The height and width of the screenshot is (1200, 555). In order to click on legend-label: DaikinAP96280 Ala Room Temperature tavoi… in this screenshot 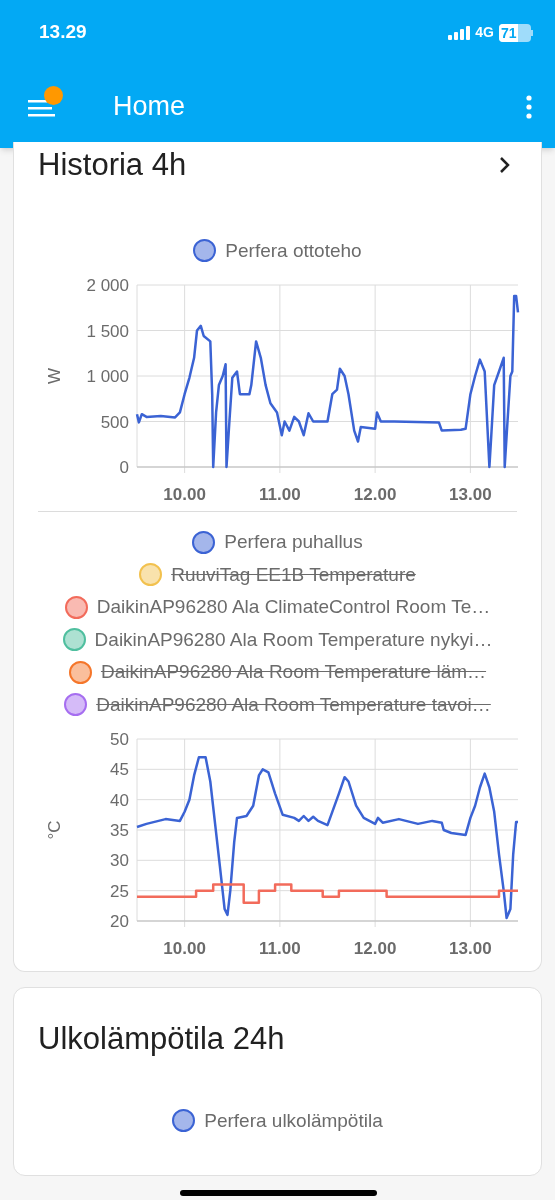, I will do `click(293, 704)`.